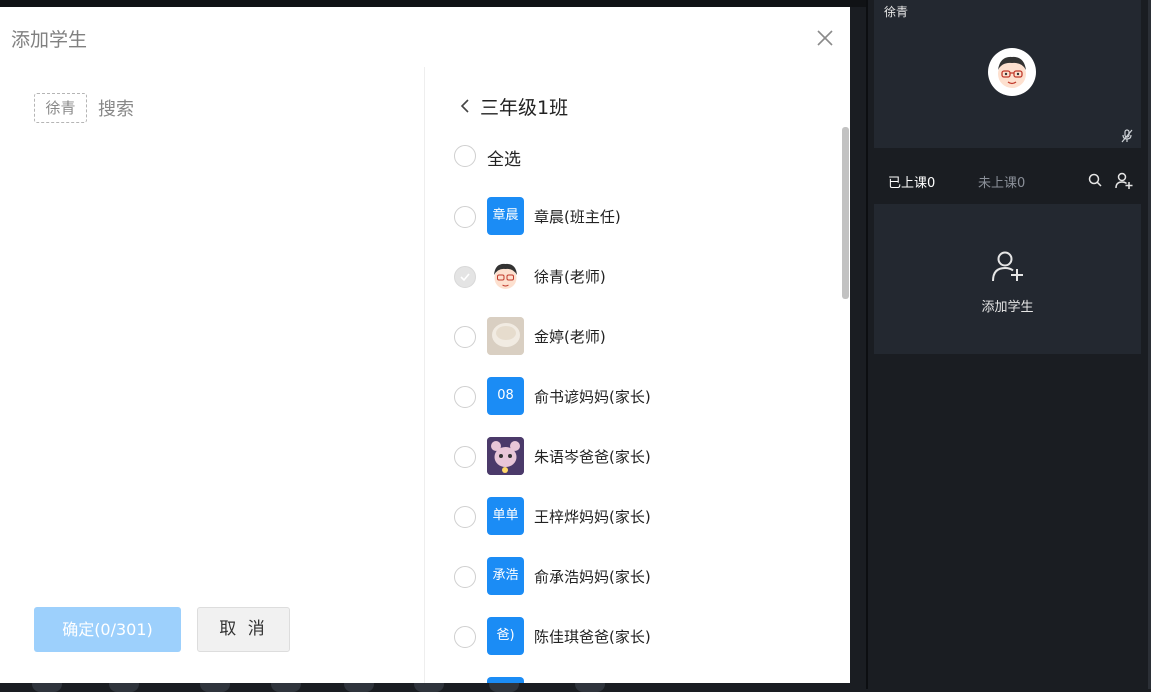 The image size is (1151, 692). I want to click on member-name: 金婷(老师), so click(570, 337).